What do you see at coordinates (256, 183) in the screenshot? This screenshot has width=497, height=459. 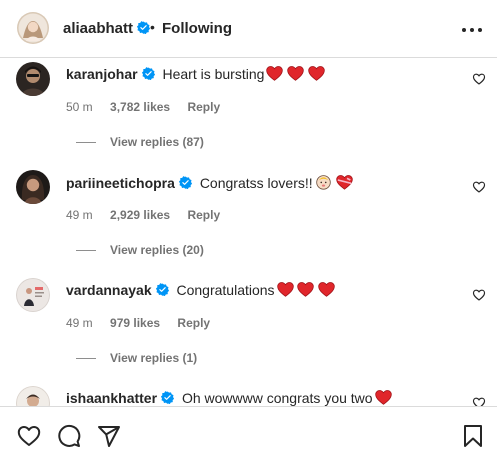 I see `comment-body: Congratss lovers!!` at bounding box center [256, 183].